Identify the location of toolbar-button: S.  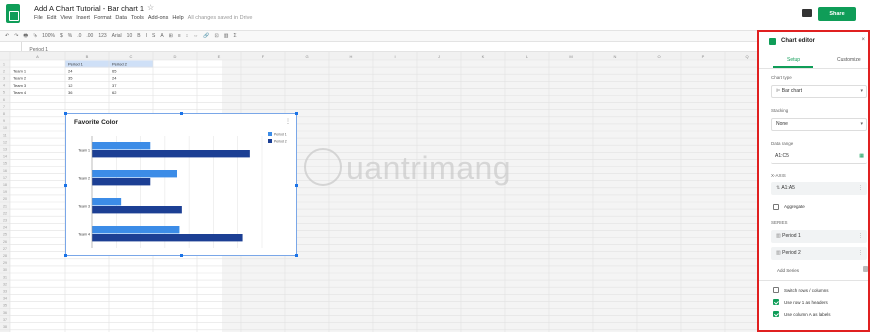
(153, 36).